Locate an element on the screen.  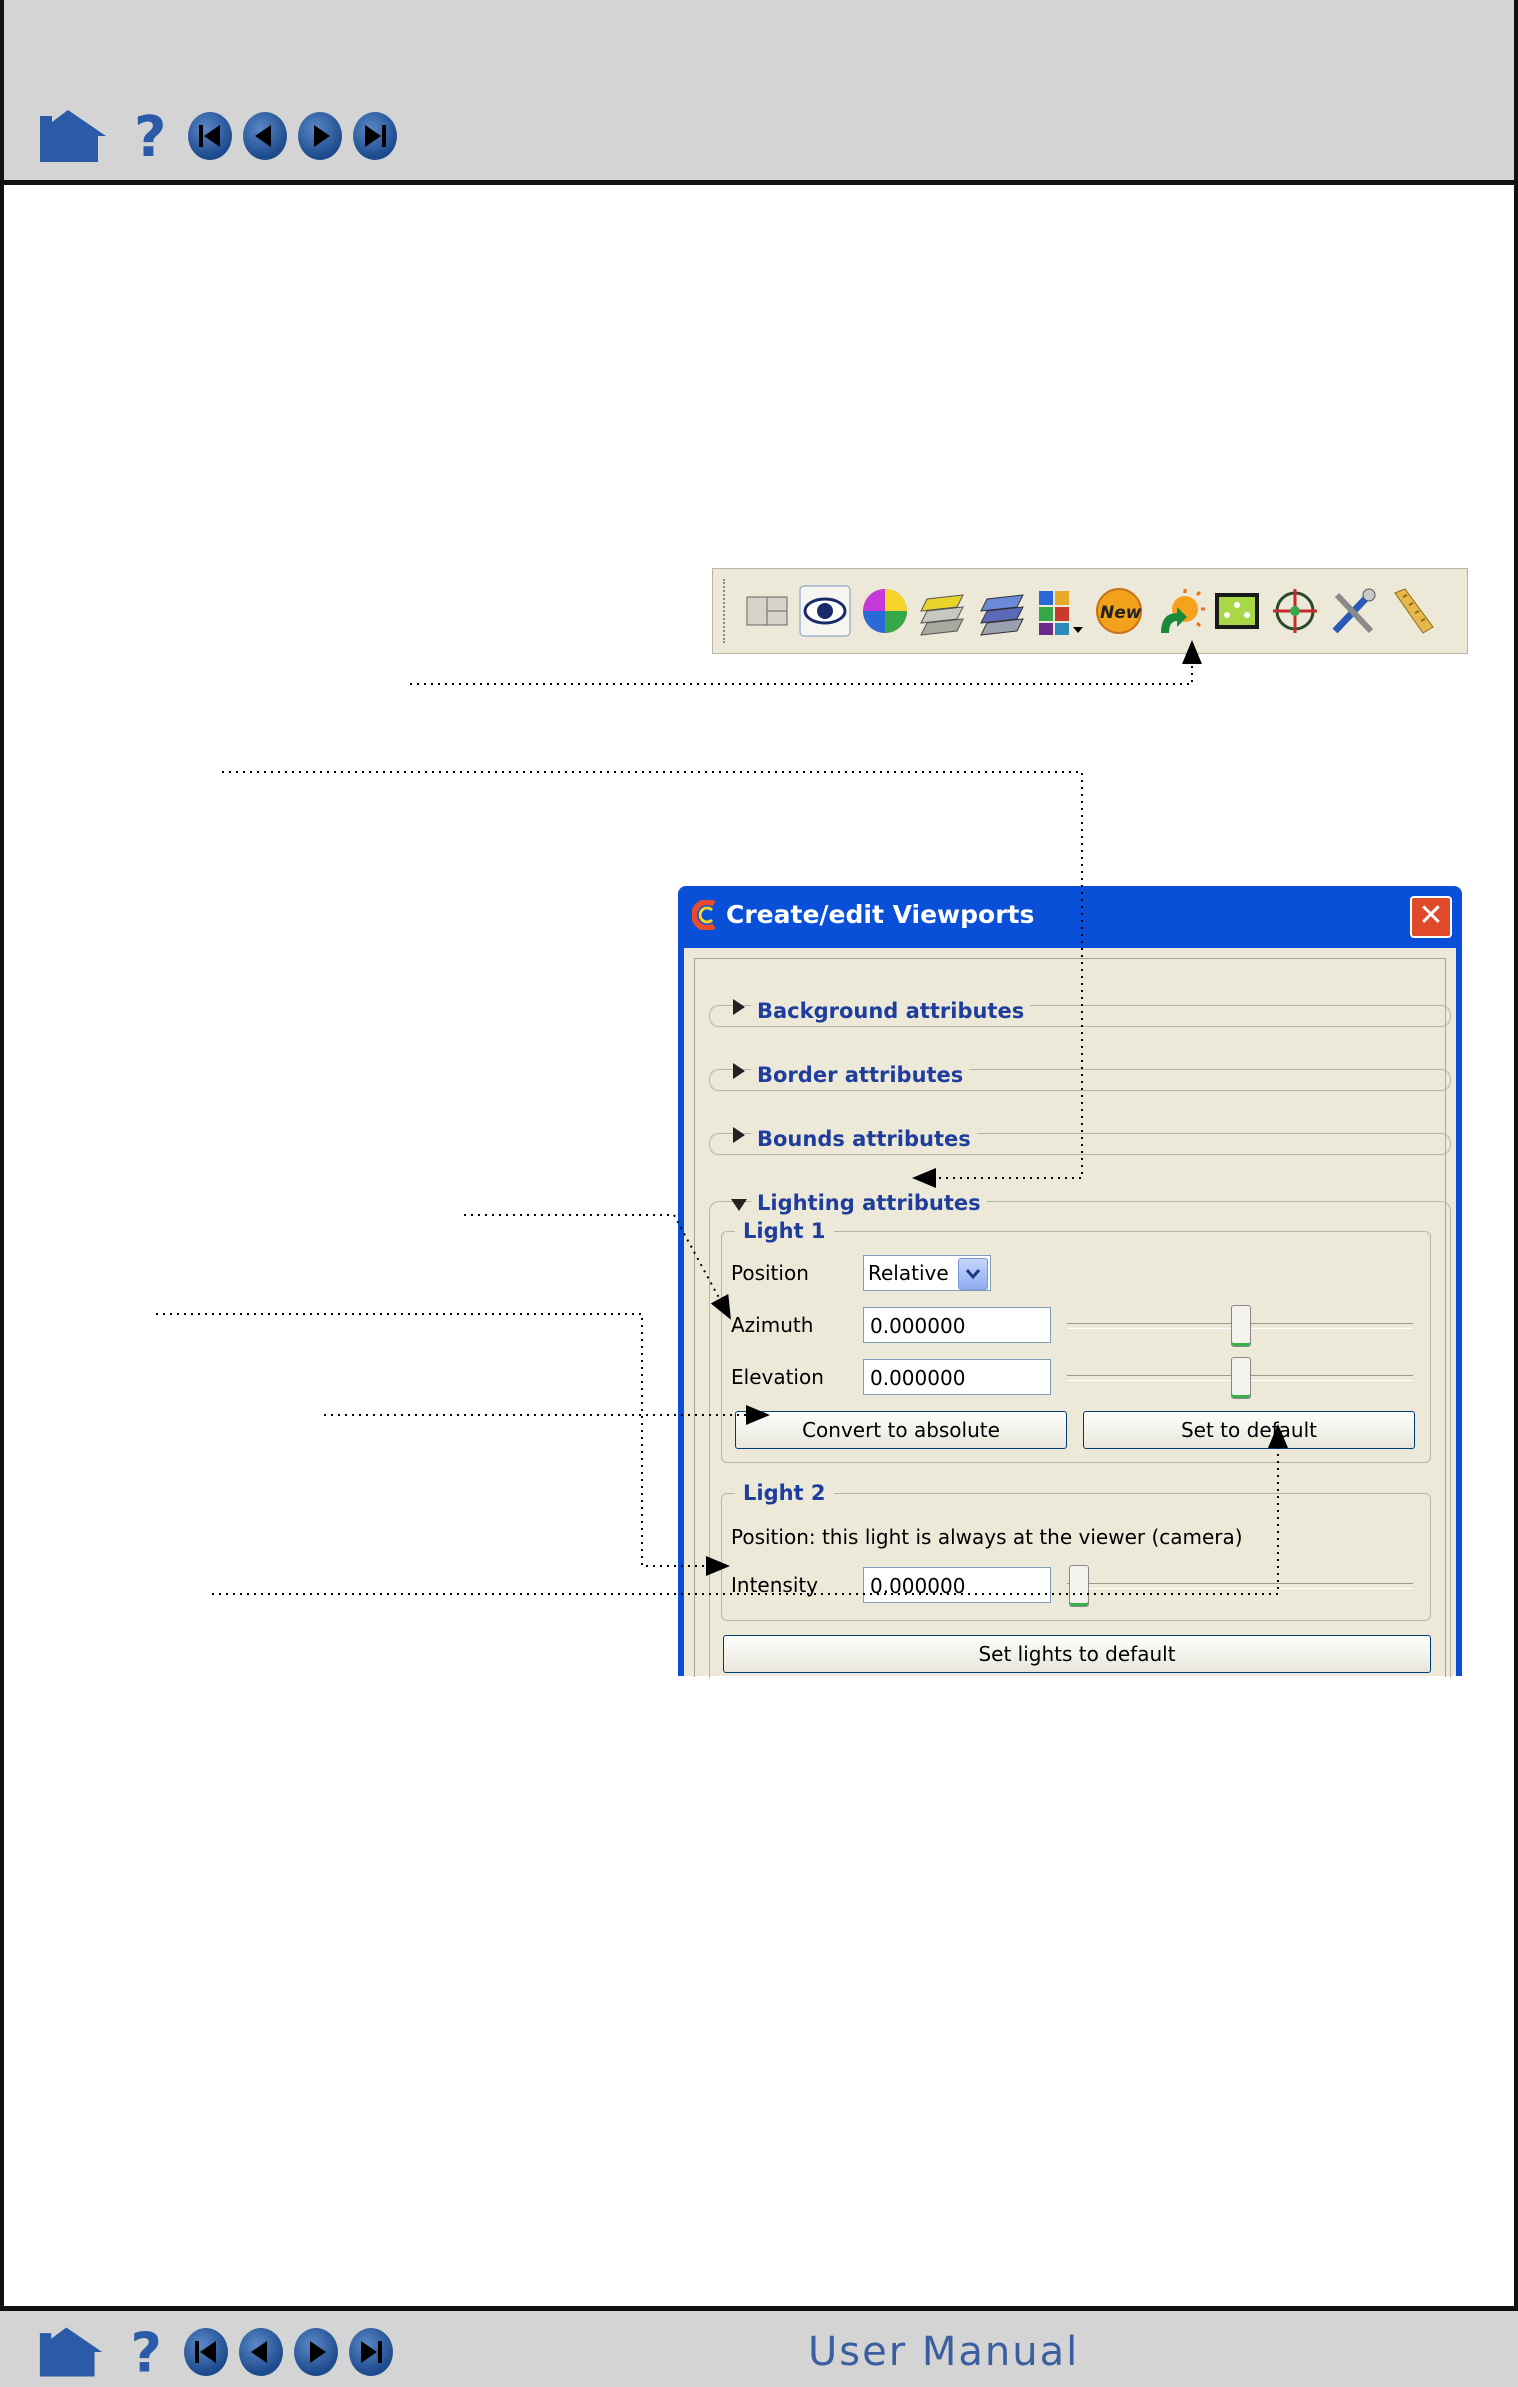
prev-page-icon is located at coordinates (261, 2352).